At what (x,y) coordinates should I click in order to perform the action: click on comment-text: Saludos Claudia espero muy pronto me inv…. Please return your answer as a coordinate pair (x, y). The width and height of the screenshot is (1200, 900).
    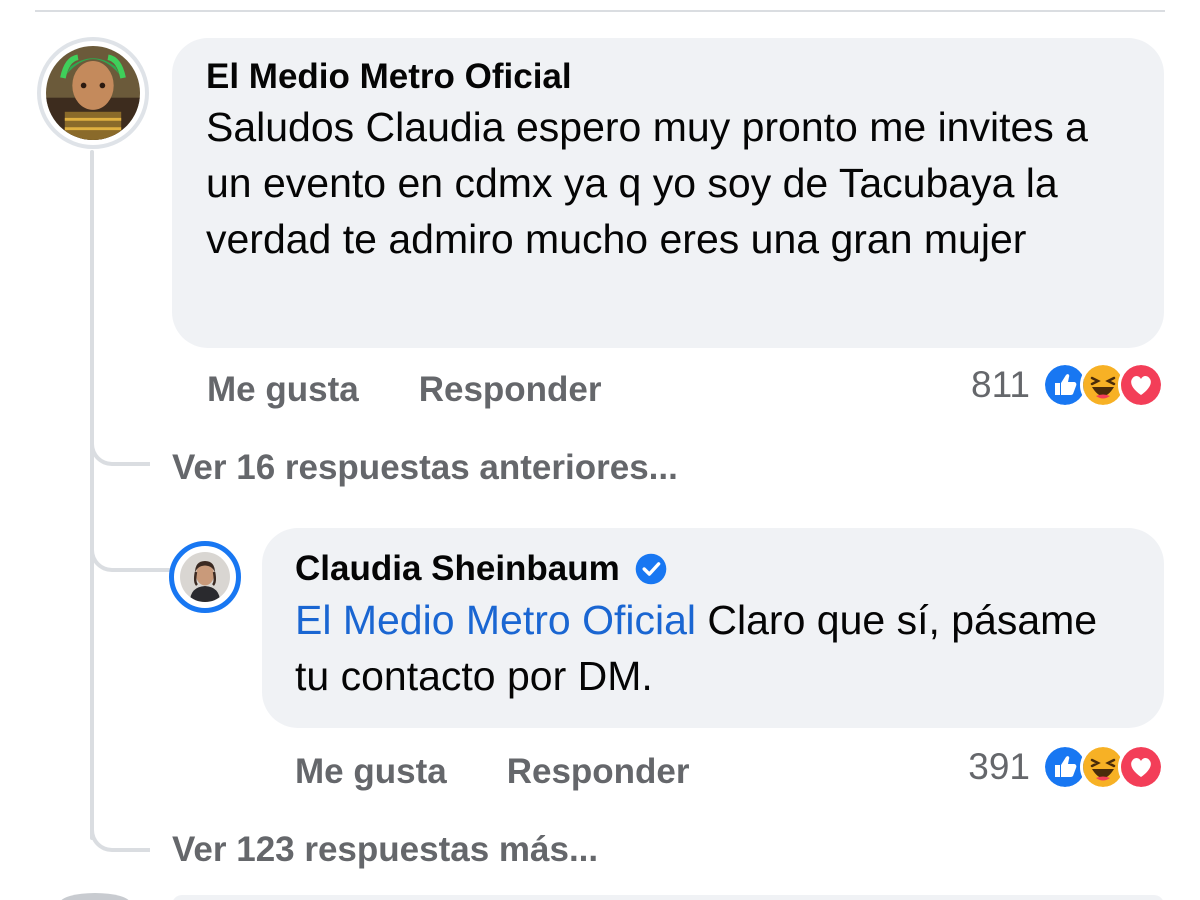
    Looking at the image, I should click on (647, 183).